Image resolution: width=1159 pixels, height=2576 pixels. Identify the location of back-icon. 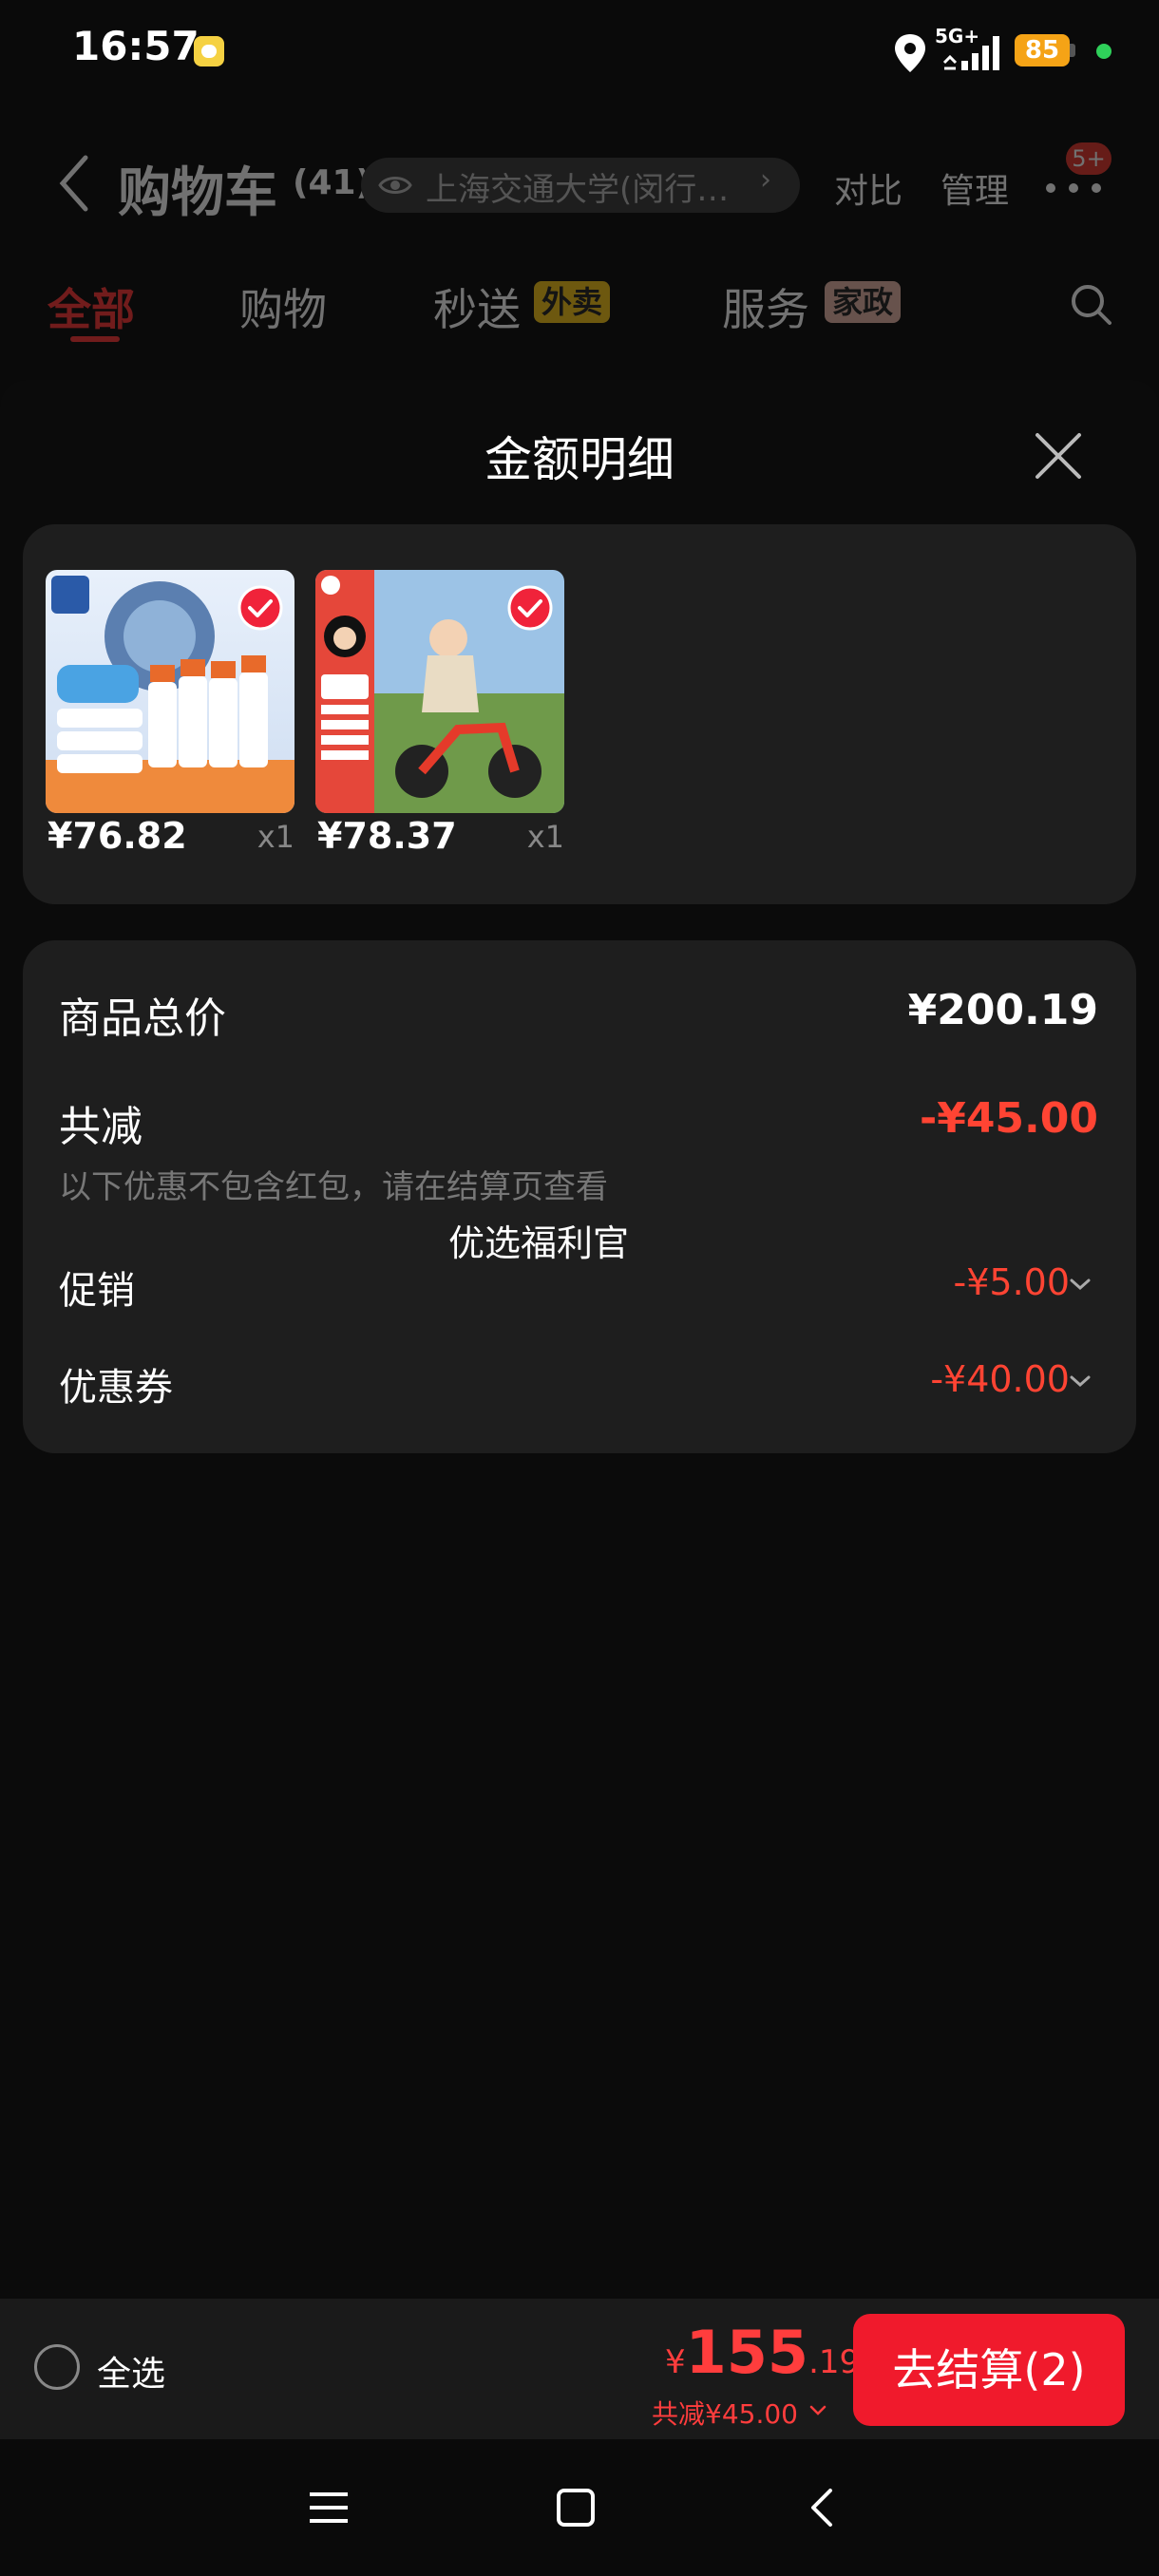
(74, 183).